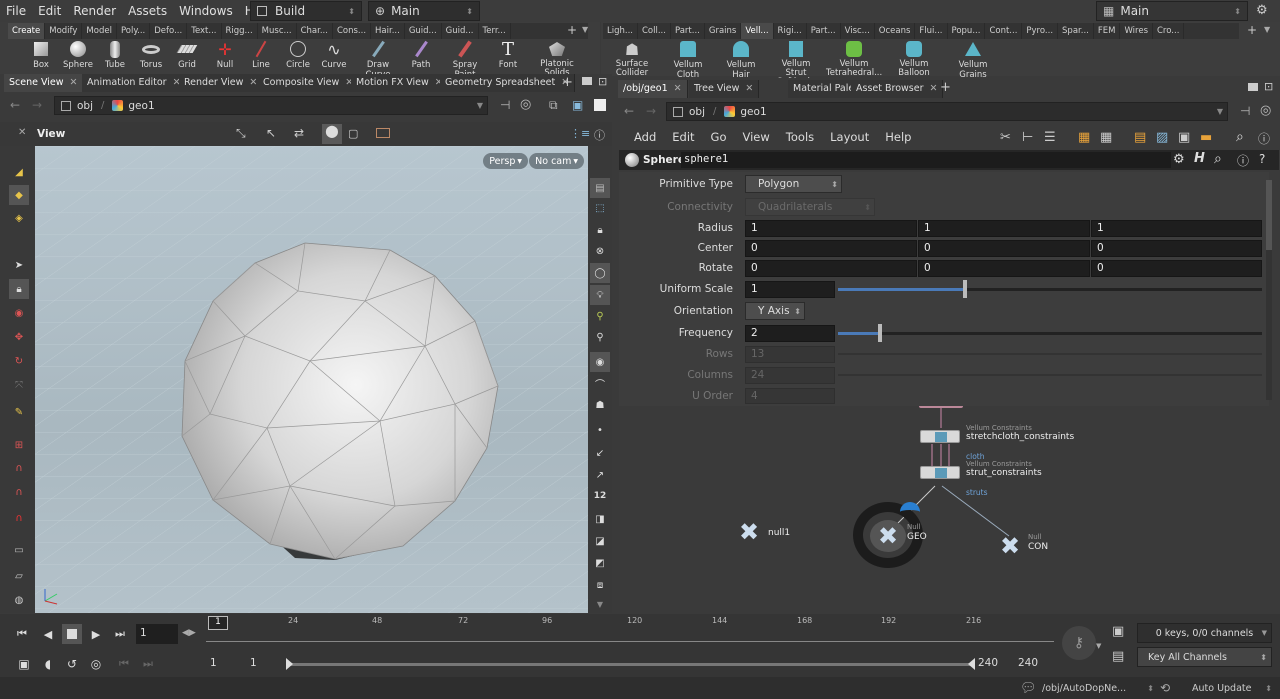 The image size is (1280, 699). I want to click on shelf-tab-oceans: Oceans, so click(895, 31).